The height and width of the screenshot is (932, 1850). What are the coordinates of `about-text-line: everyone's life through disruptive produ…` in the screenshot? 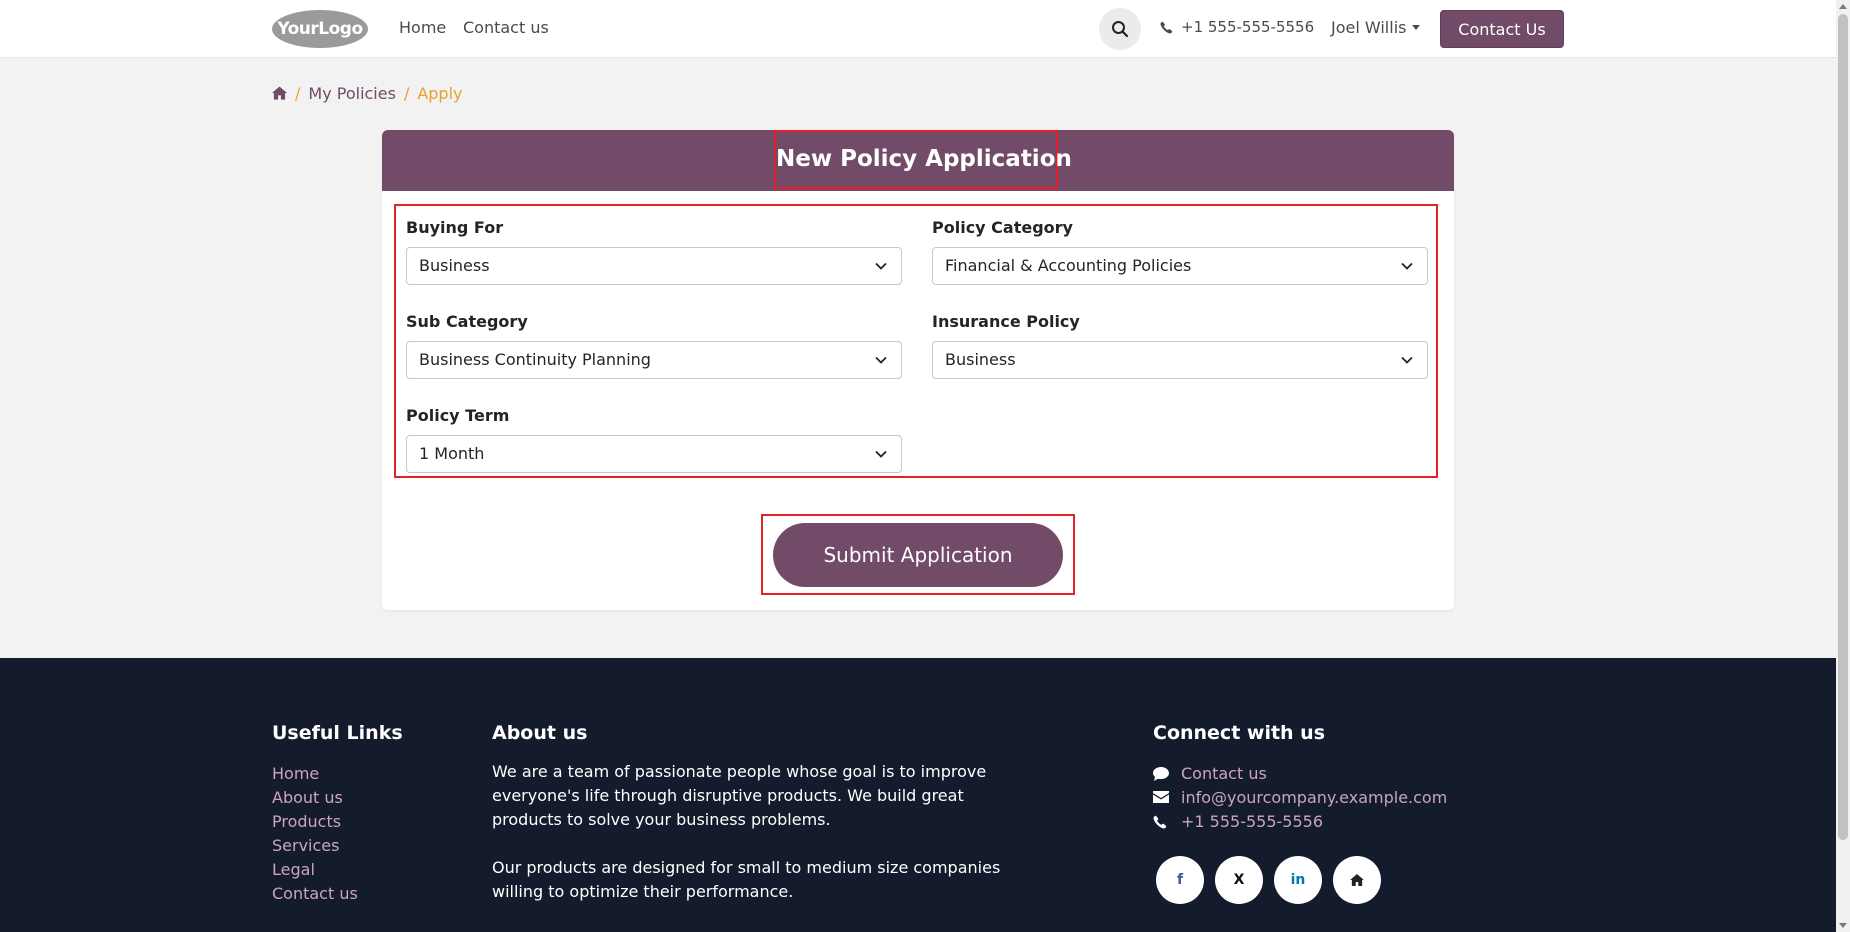 It's located at (728, 795).